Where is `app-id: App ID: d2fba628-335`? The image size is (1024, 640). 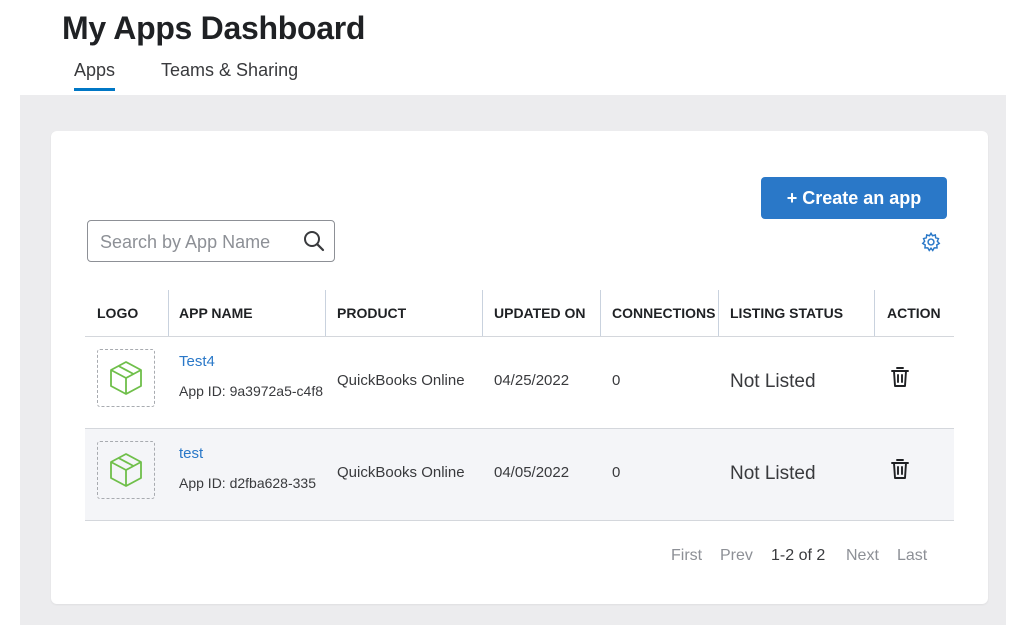 app-id: App ID: d2fba628-335 is located at coordinates (247, 483).